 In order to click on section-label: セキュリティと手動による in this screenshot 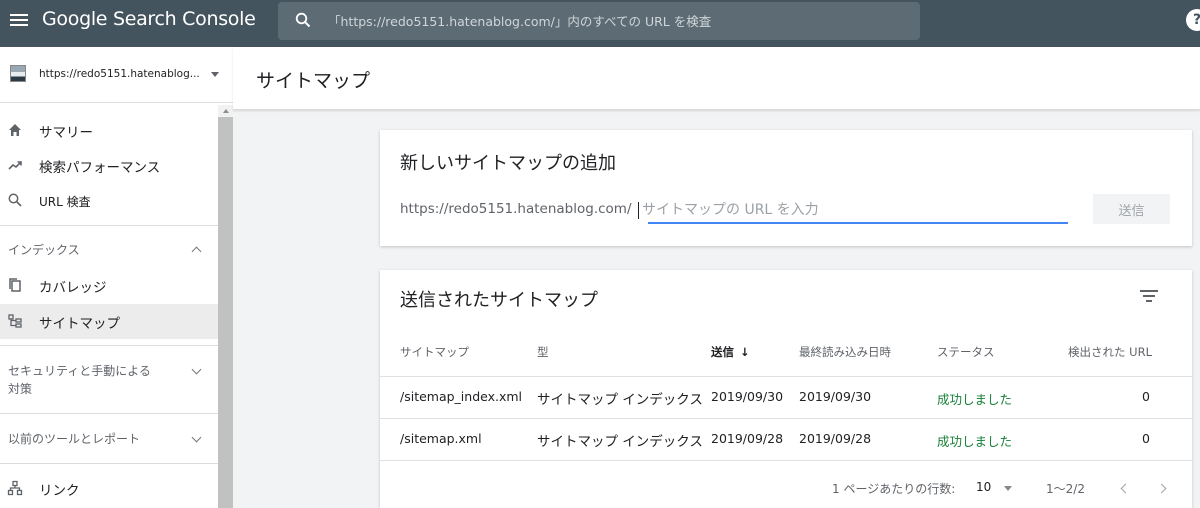, I will do `click(79, 371)`.